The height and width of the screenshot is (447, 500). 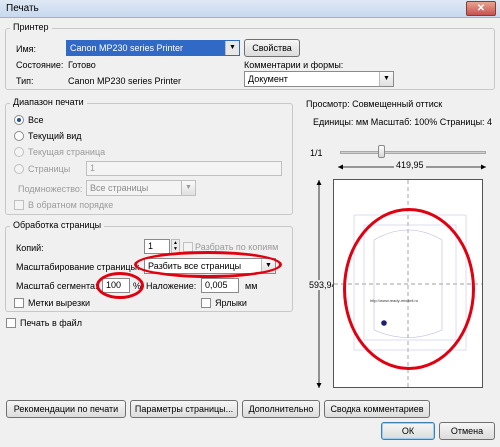 I want to click on print-range-group, so click(x=149, y=159).